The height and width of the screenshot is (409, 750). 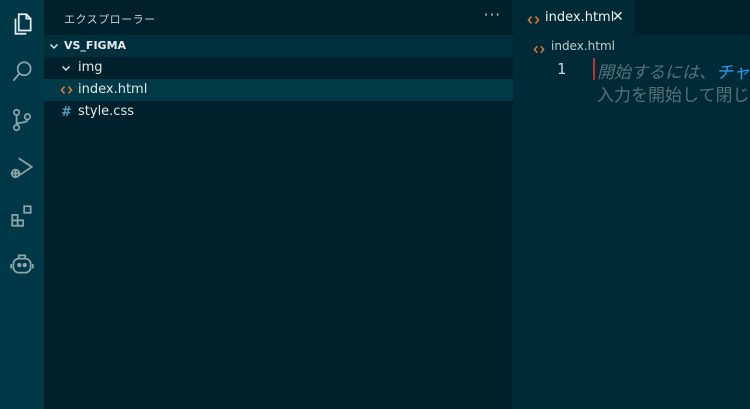 What do you see at coordinates (278, 90) in the screenshot?
I see `tree-item-index-html: index.html` at bounding box center [278, 90].